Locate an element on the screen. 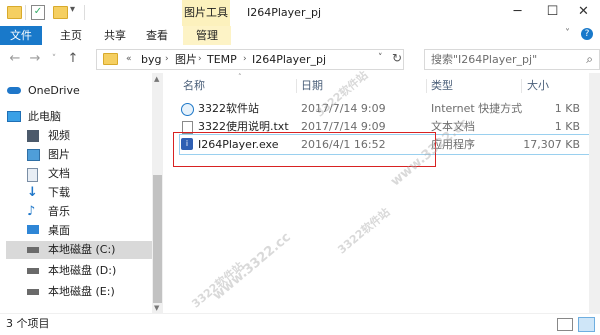  annotation-highlight-box is located at coordinates (304, 149).